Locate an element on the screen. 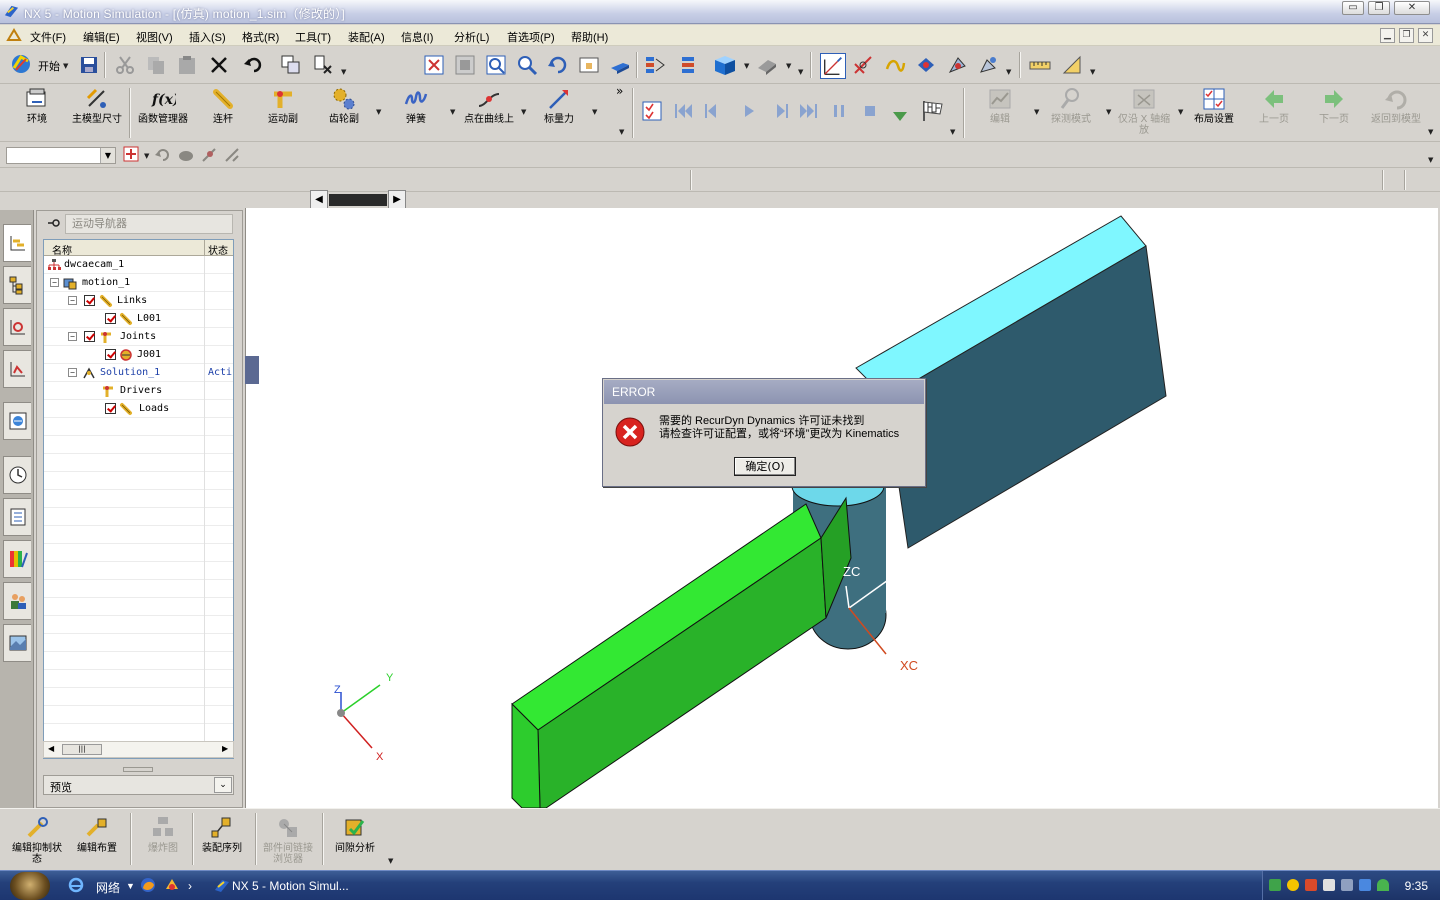 This screenshot has height=900, width=1440. tree-row-loads: Loads is located at coordinates (138, 409).